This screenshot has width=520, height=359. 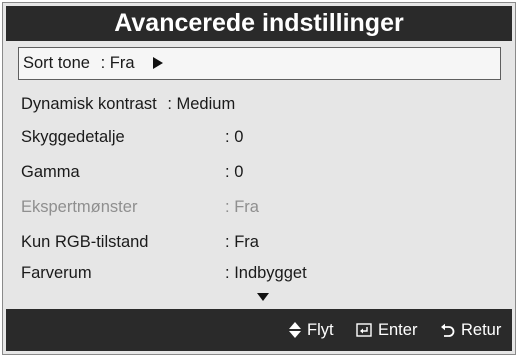 I want to click on menu-item-label: Dynamisk kontrast, so click(x=89, y=104).